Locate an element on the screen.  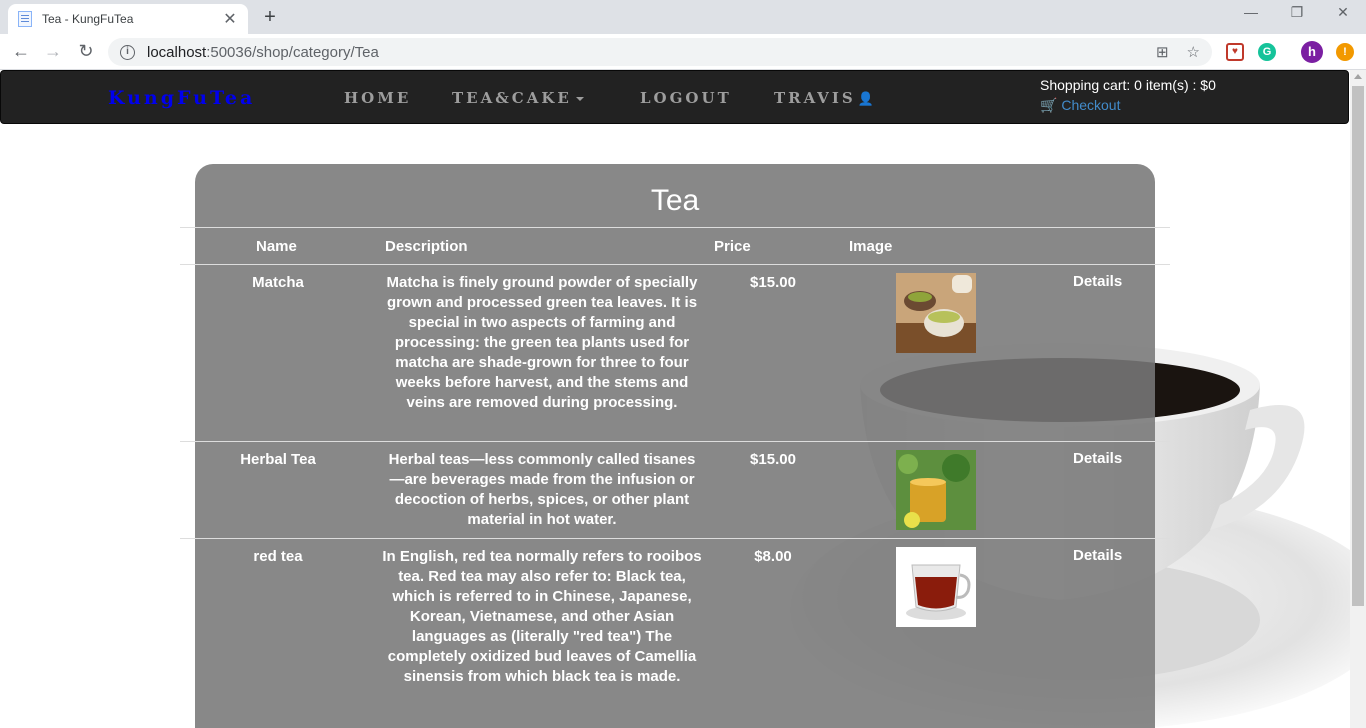
restore-icon: ❐ is located at coordinates (1297, 12).